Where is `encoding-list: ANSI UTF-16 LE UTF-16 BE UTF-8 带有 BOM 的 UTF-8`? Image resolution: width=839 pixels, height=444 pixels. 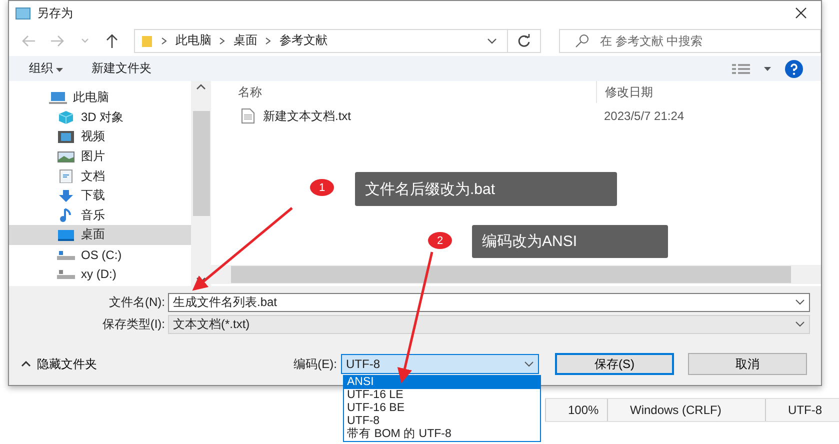
encoding-list: ANSI UTF-16 LE UTF-16 BE UTF-8 带有 BOM 的 UTF-8 is located at coordinates (442, 408).